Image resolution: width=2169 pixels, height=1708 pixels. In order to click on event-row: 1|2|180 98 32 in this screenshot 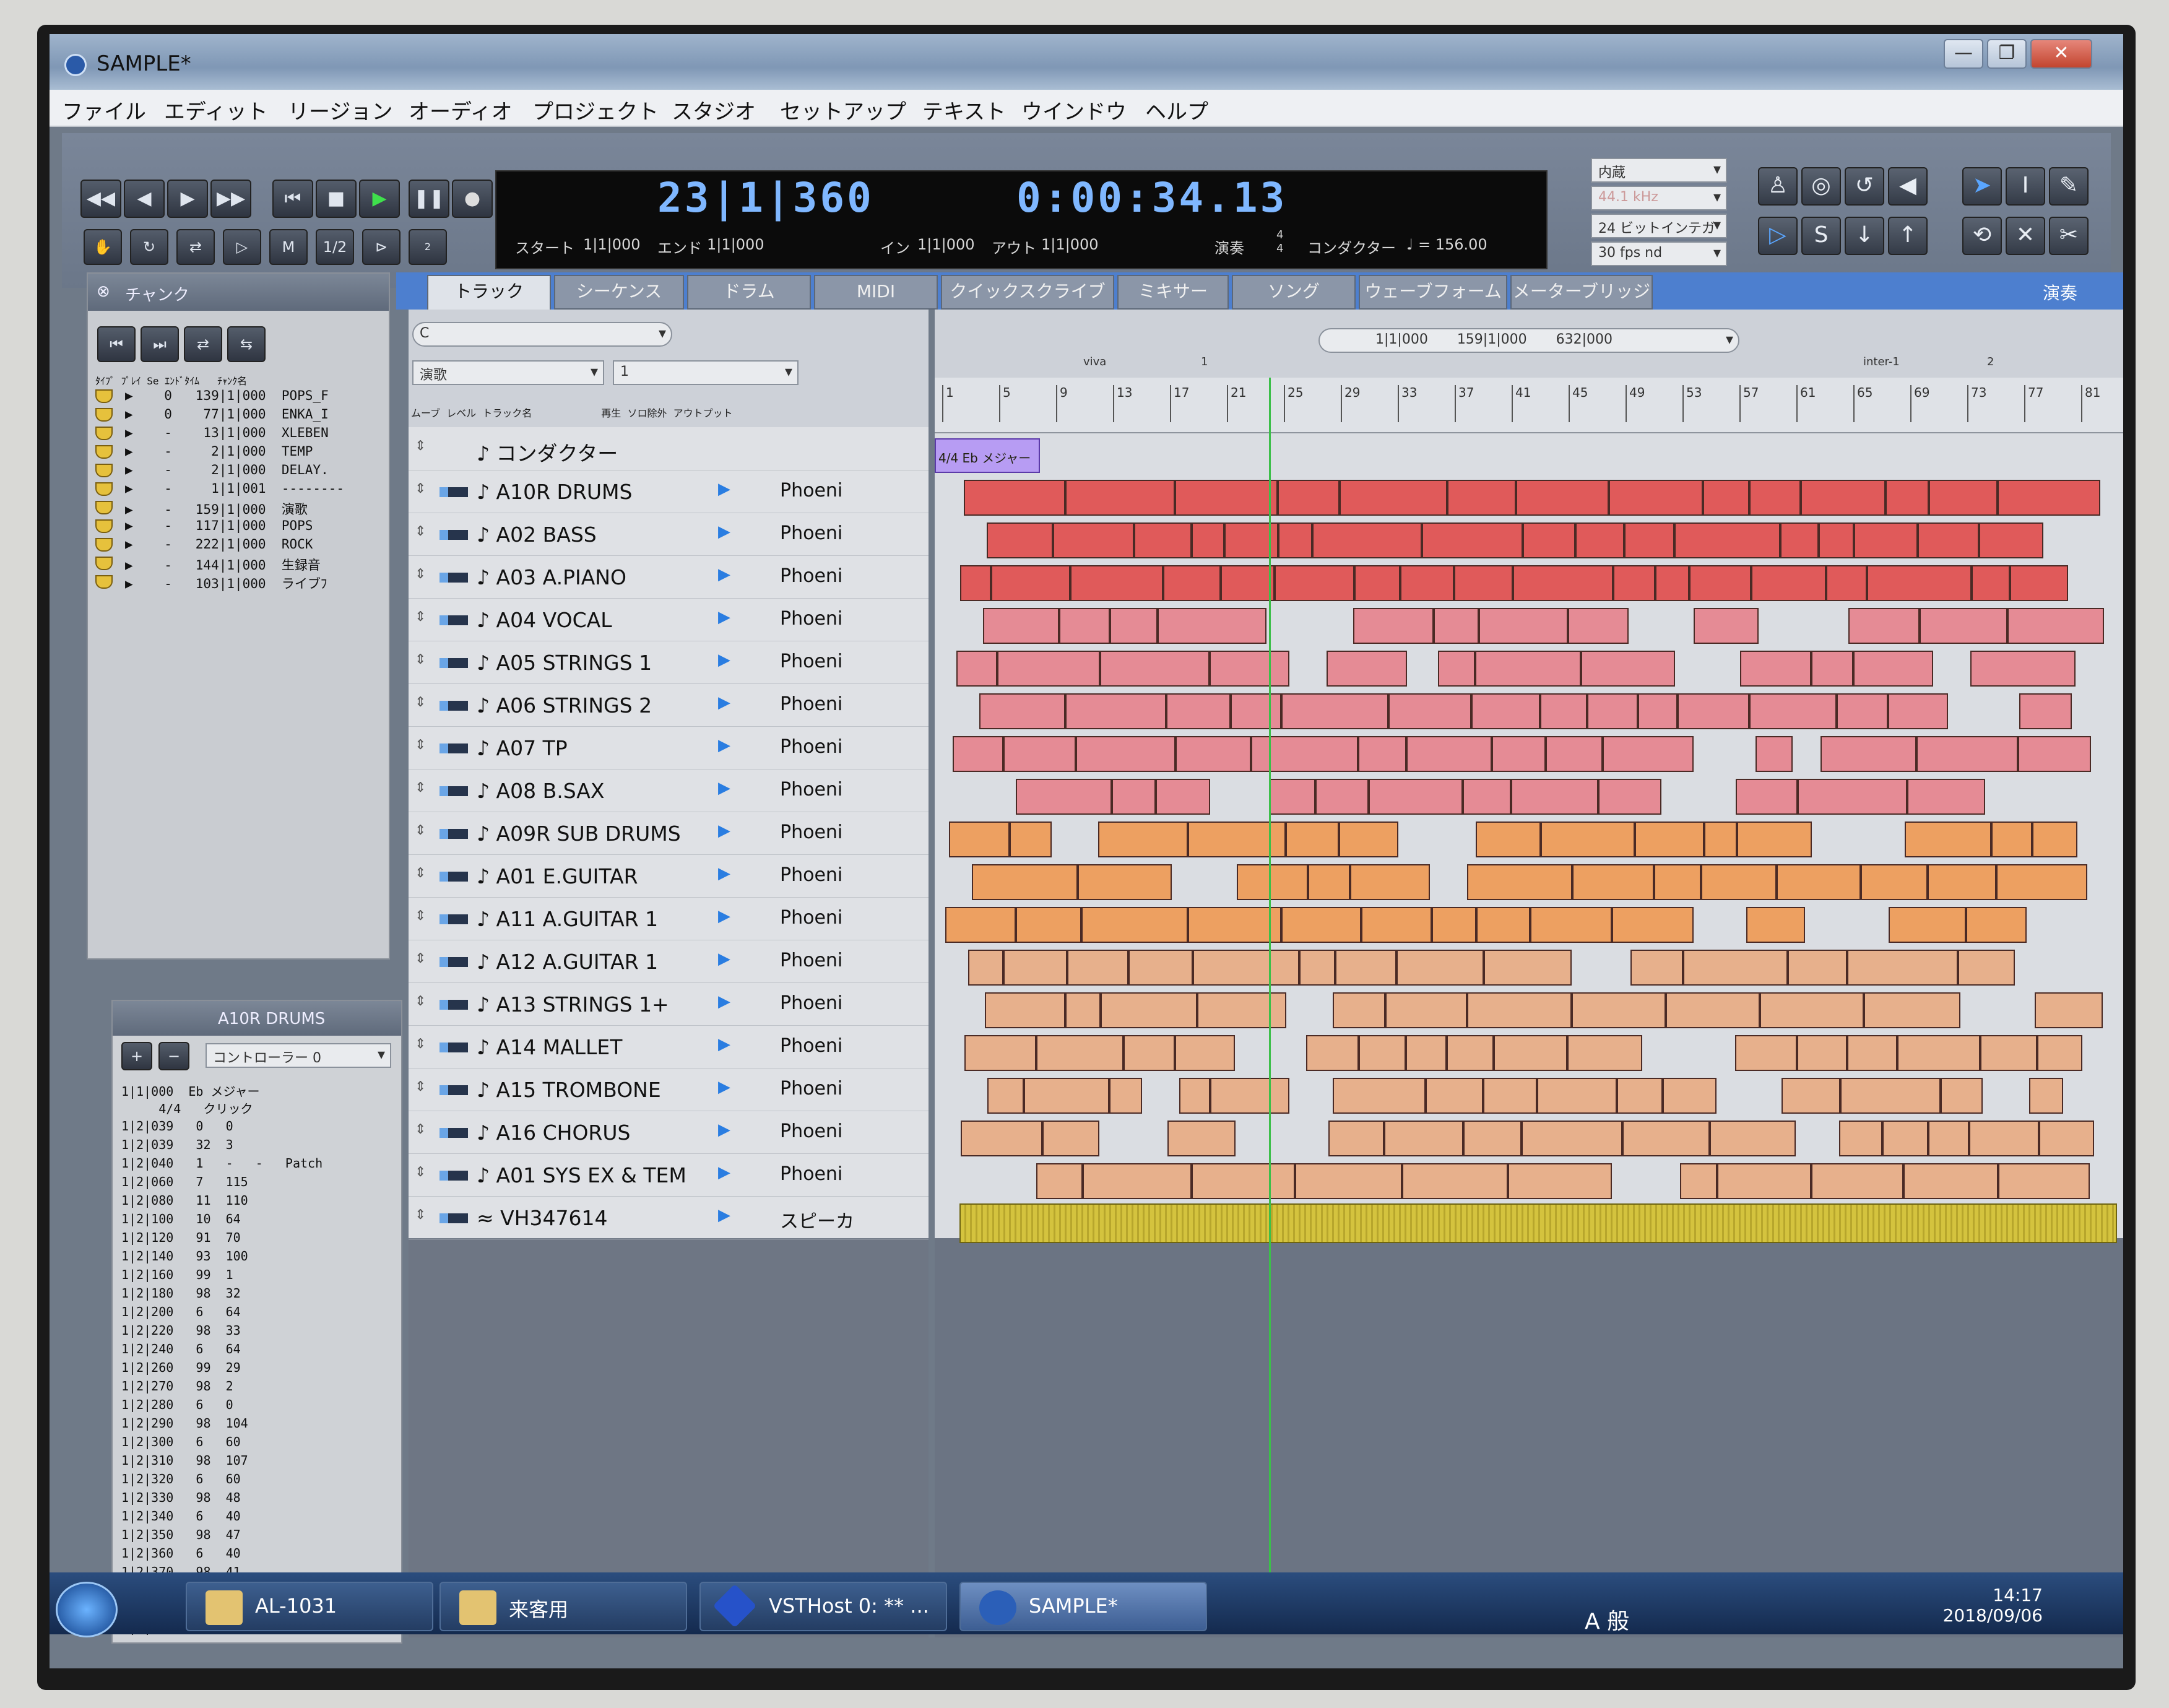, I will do `click(181, 1293)`.